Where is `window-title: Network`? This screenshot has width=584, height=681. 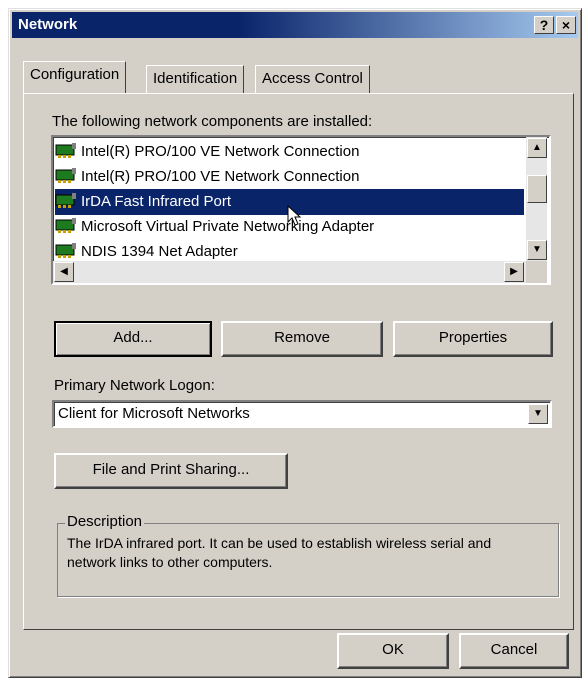 window-title: Network is located at coordinates (48, 24).